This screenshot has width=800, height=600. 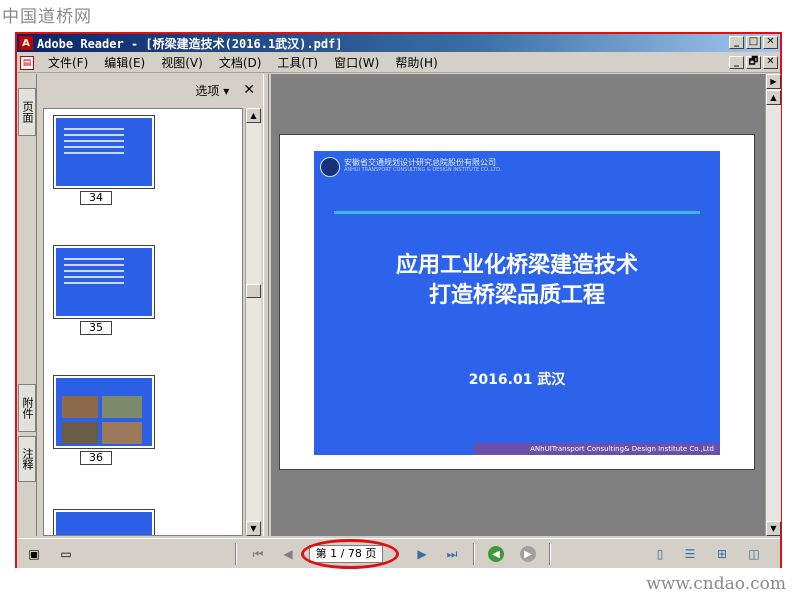 I want to click on watermark-top: 中国道桥网, so click(x=47, y=17).